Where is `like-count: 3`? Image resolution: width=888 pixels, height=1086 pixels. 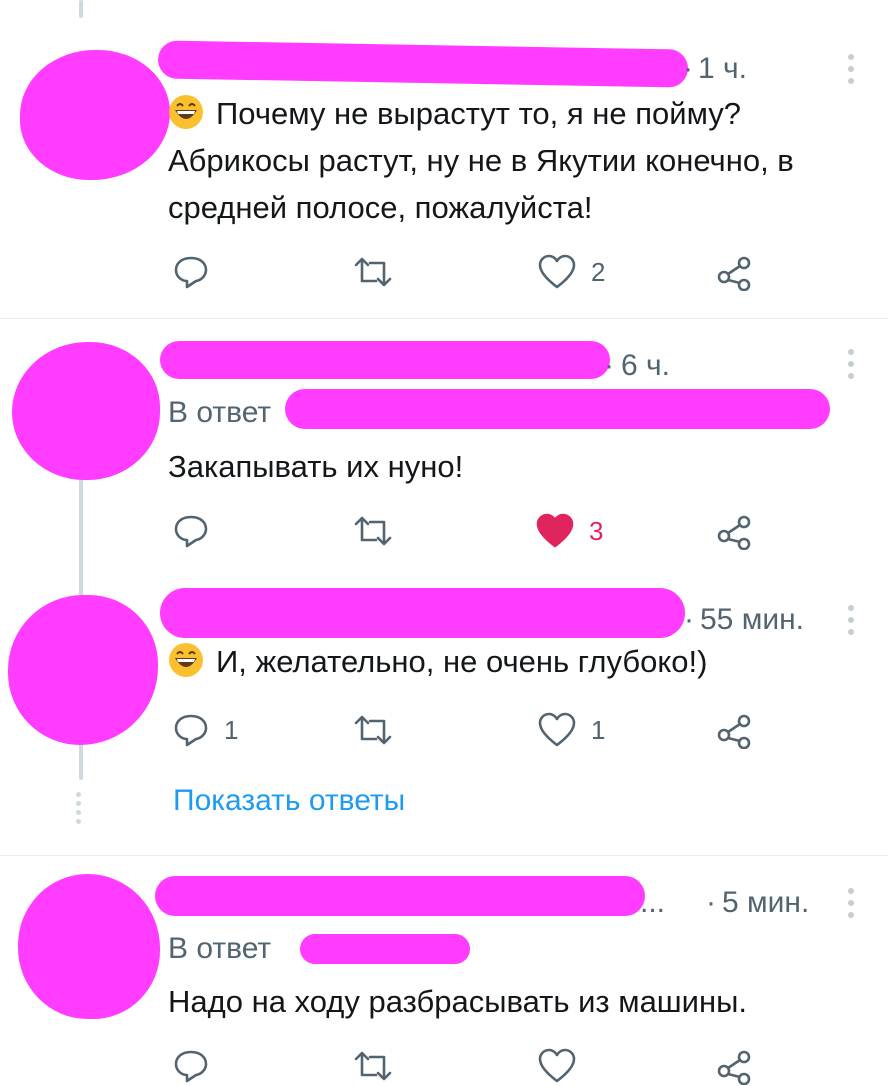
like-count: 3 is located at coordinates (596, 530).